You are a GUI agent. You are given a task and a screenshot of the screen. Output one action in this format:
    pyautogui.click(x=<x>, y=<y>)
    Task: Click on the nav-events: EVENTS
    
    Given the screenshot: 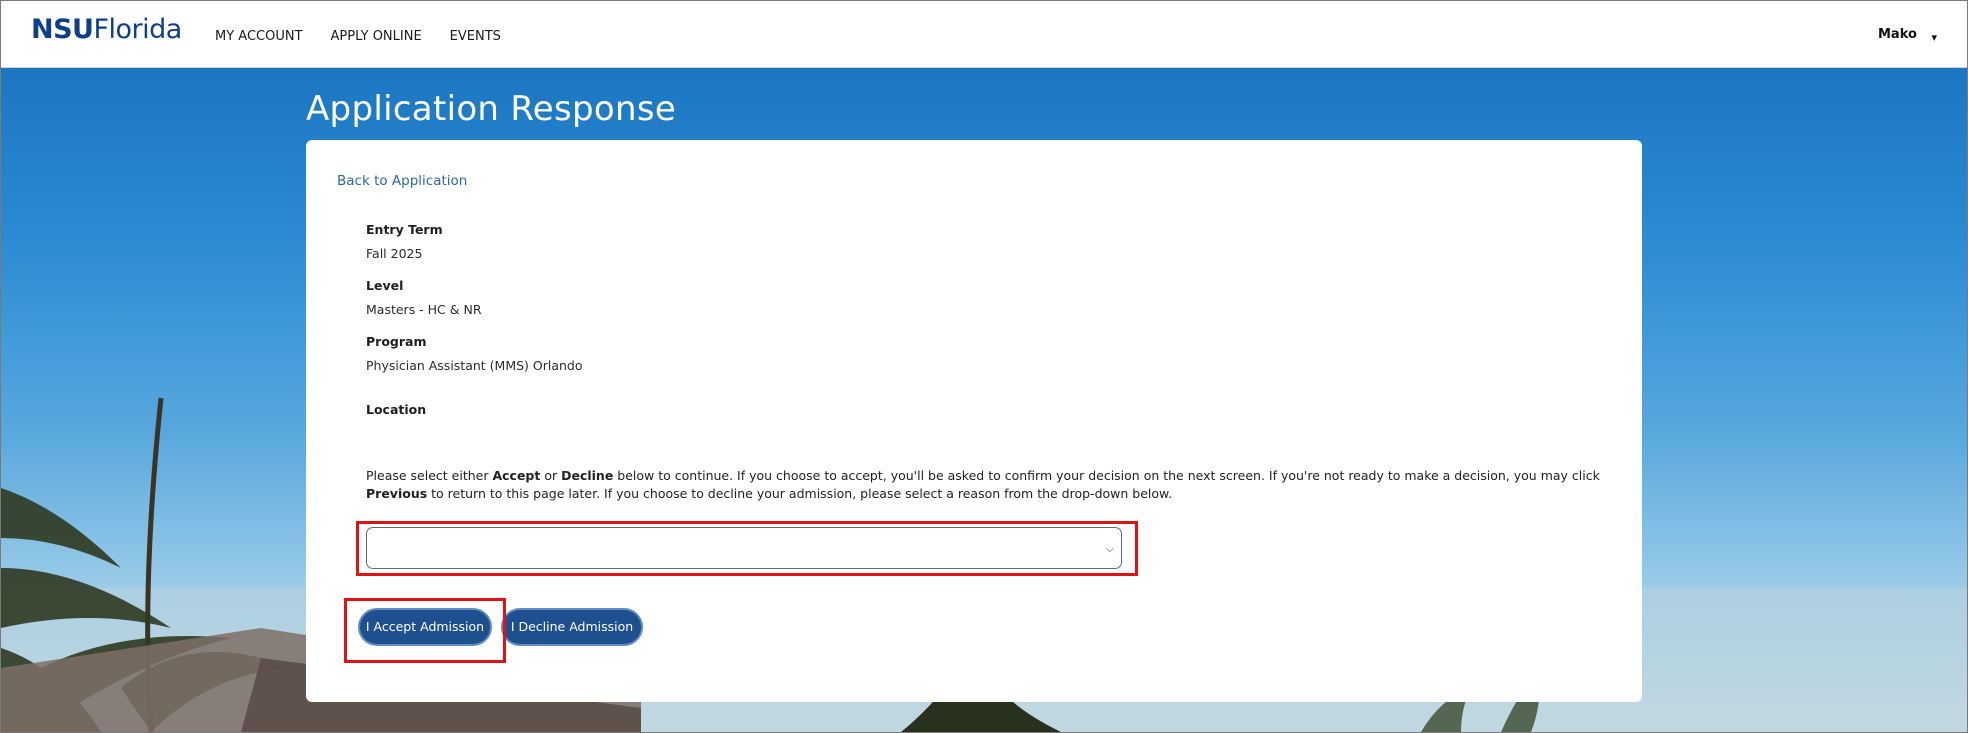 What is the action you would take?
    pyautogui.click(x=475, y=36)
    